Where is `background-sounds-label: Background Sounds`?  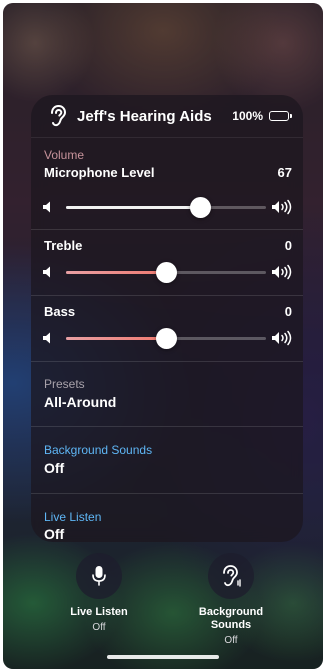
background-sounds-label: Background Sounds is located at coordinates (98, 450).